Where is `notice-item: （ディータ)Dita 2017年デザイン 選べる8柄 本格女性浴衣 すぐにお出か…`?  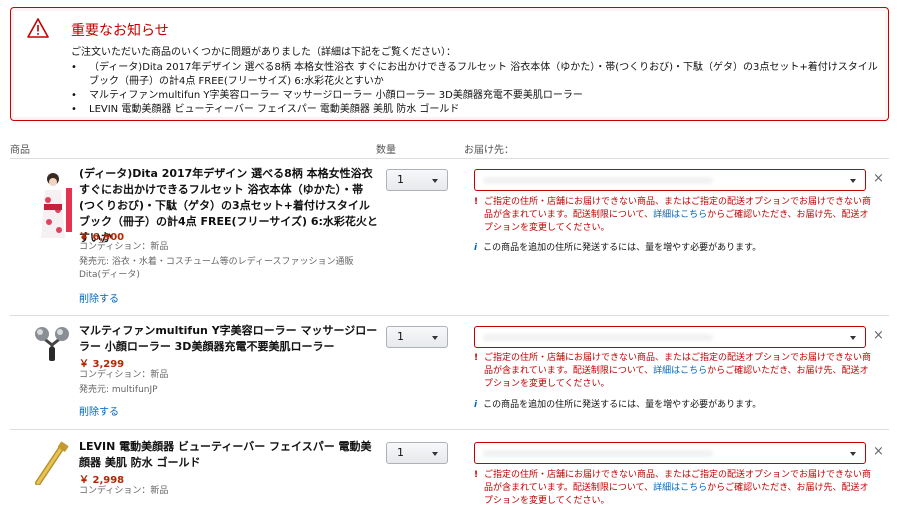 notice-item: （ディータ)Dita 2017年デザイン 選べる8柄 本格女性浴衣 すぐにお出か… is located at coordinates (478, 75).